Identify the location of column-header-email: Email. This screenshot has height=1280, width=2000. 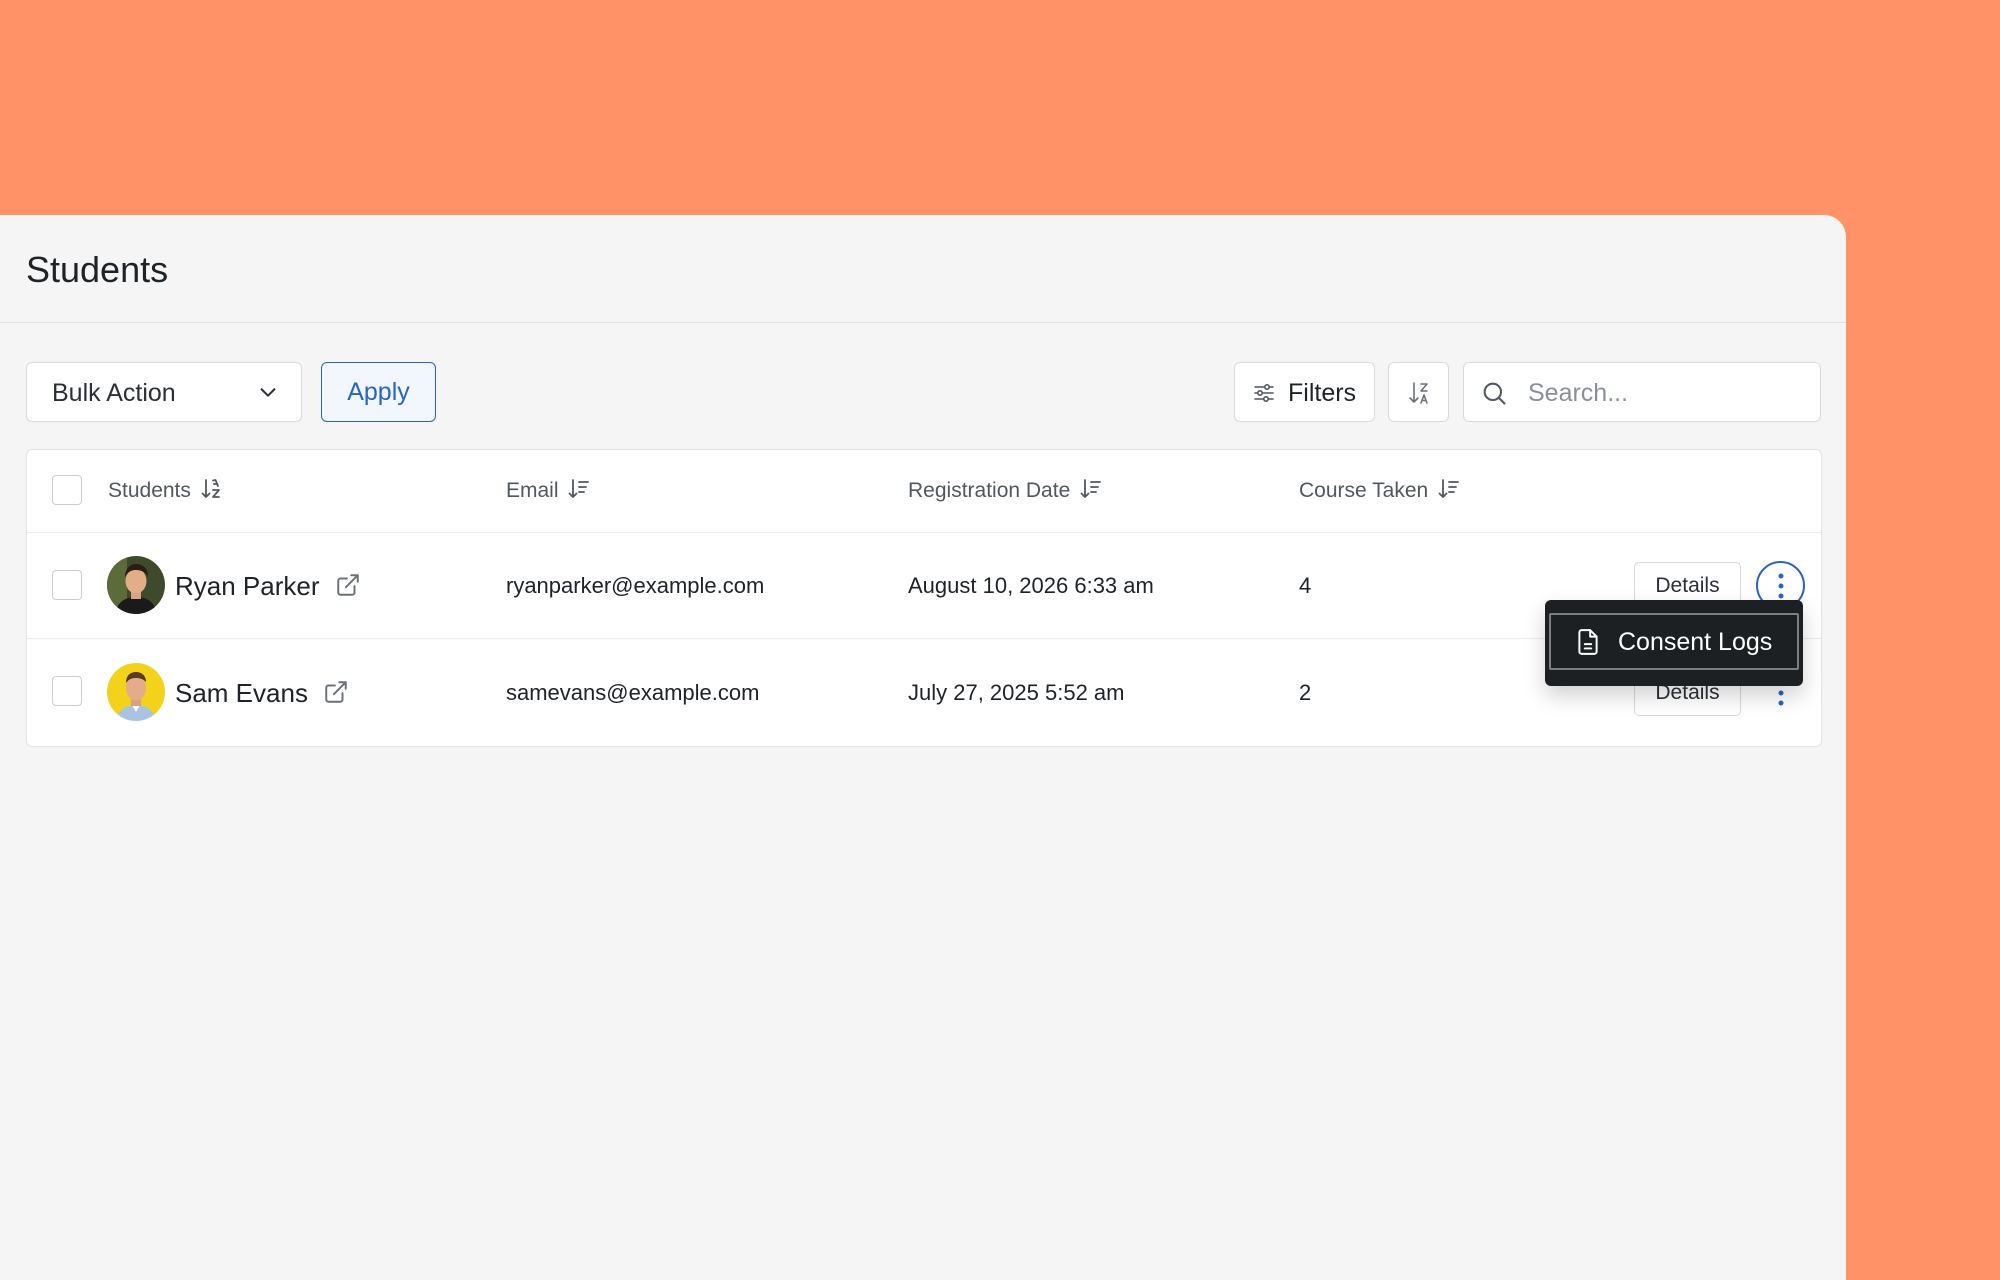
(548, 490).